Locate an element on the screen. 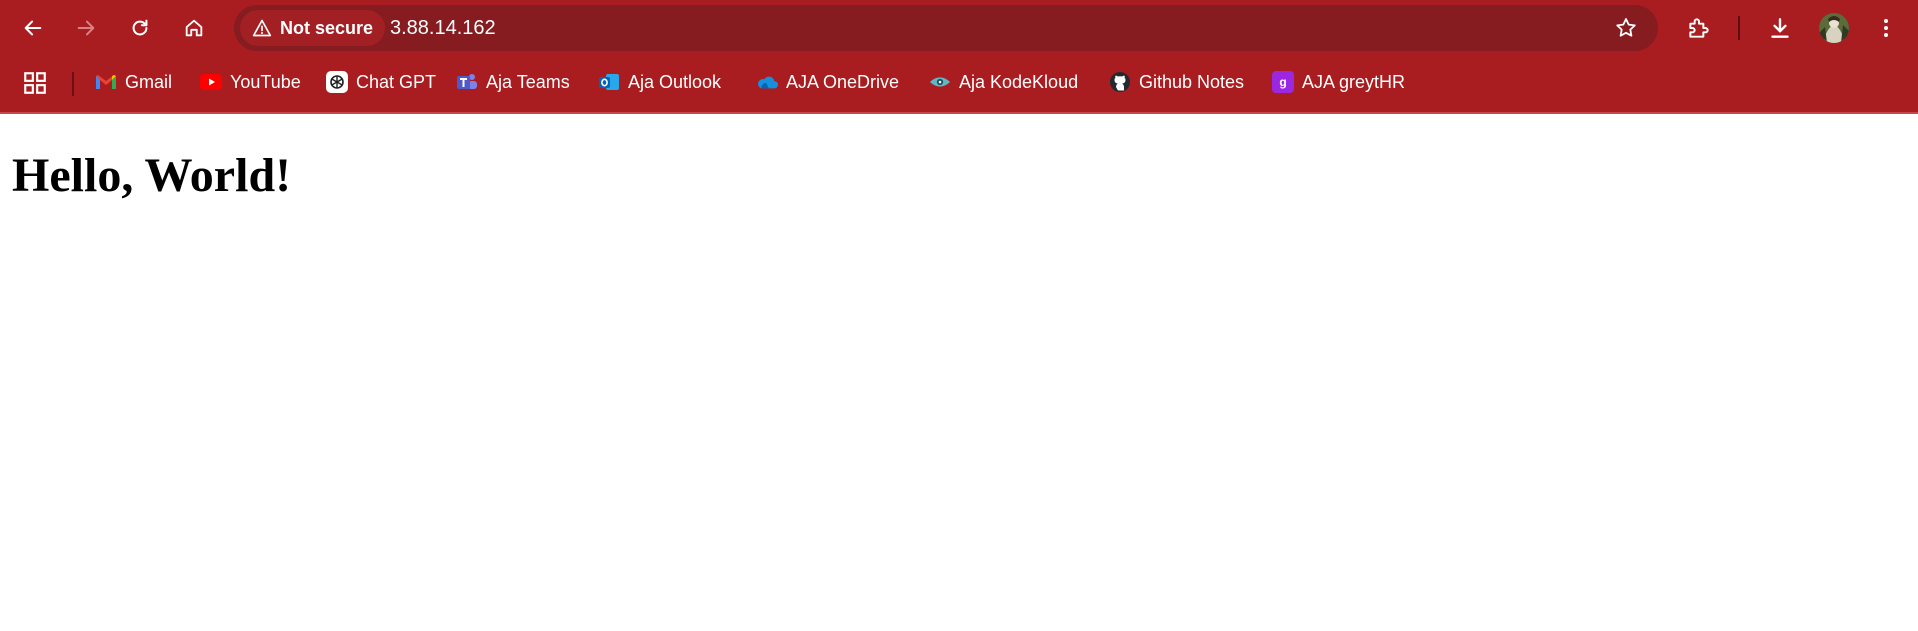  bookmark-chatgpt: Chat GPT is located at coordinates (381, 82).